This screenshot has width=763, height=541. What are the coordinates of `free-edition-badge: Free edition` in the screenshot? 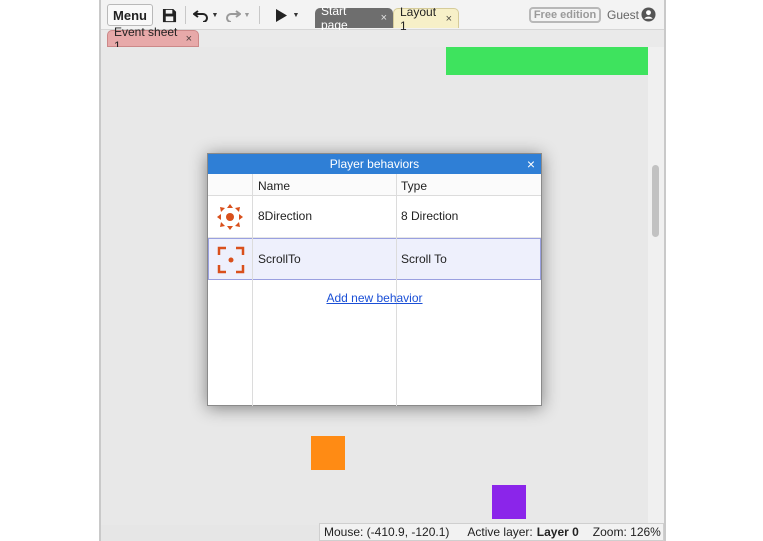 It's located at (565, 15).